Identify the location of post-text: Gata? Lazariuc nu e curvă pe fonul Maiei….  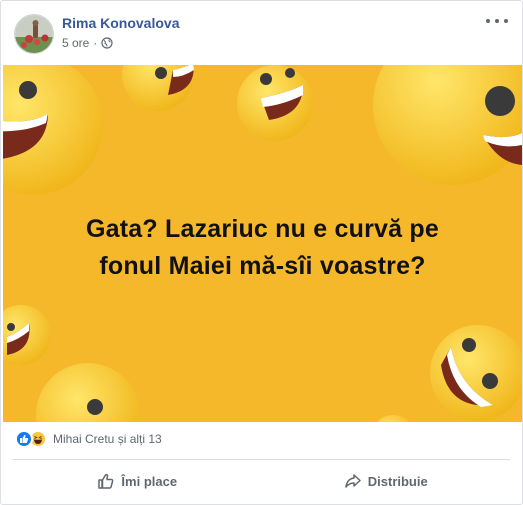
(262, 248).